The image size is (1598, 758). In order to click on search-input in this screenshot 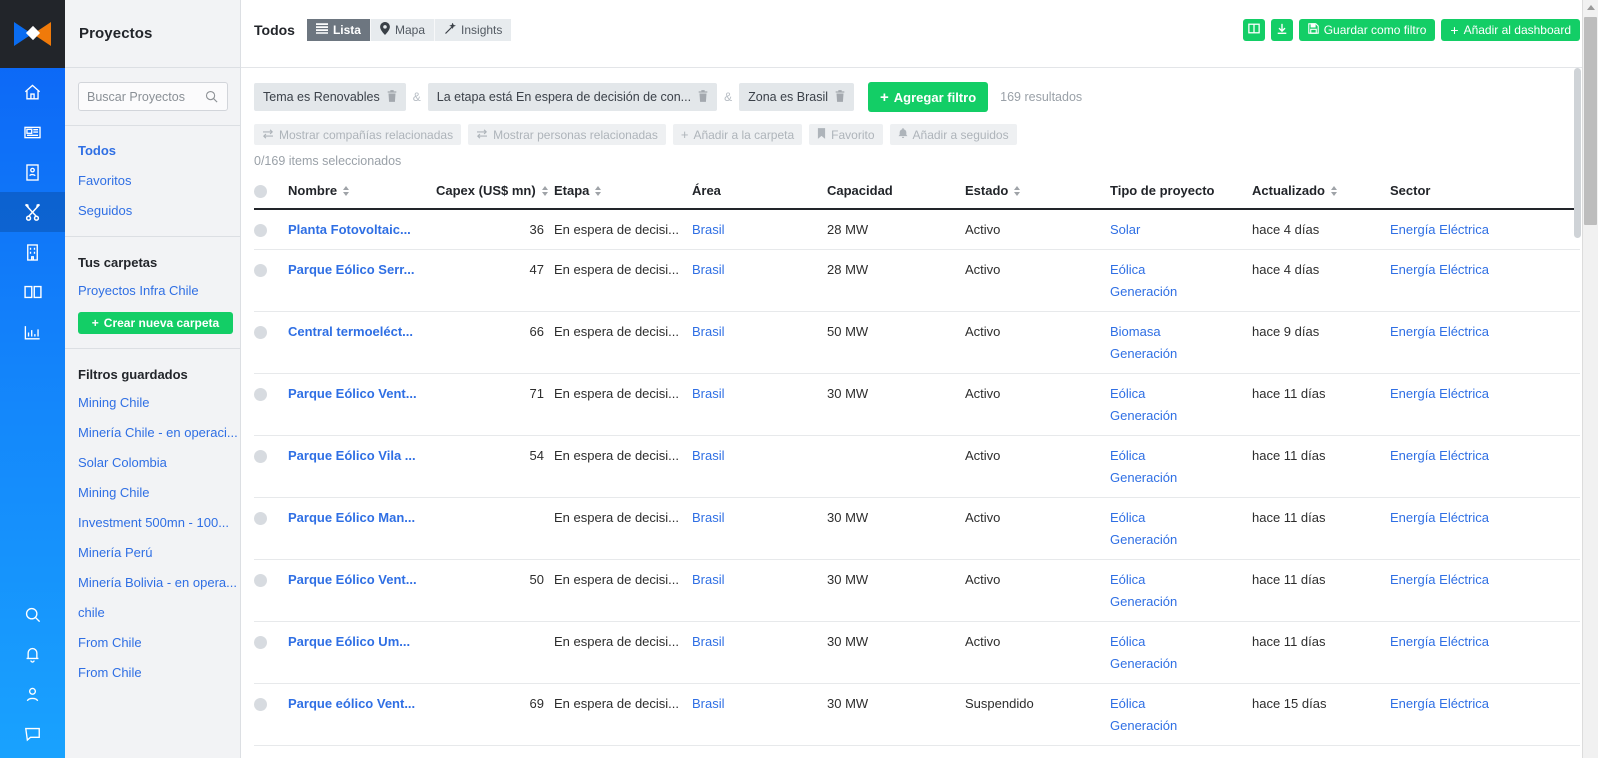, I will do `click(153, 96)`.